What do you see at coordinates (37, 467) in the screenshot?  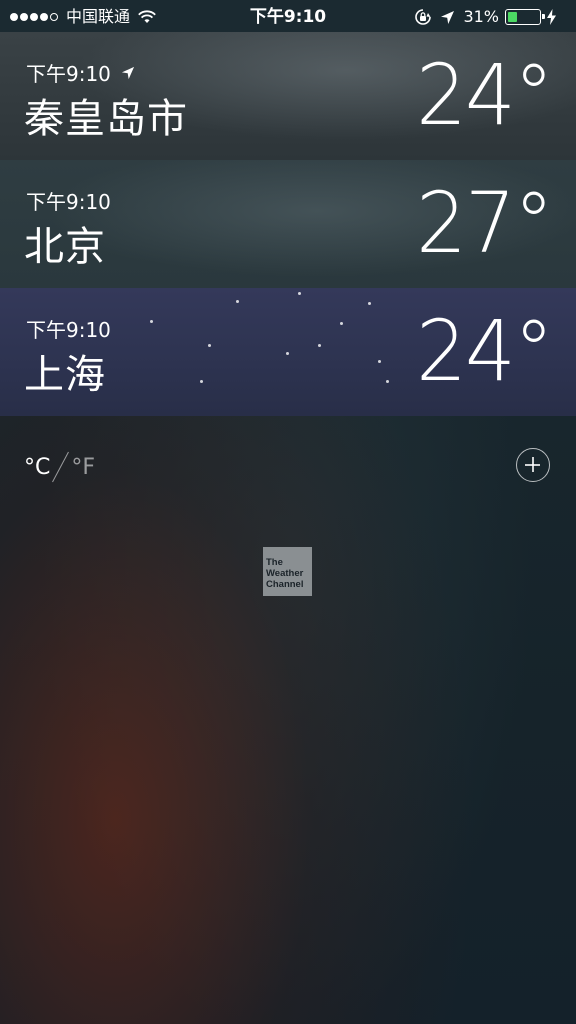 I see `celsius-option: °C` at bounding box center [37, 467].